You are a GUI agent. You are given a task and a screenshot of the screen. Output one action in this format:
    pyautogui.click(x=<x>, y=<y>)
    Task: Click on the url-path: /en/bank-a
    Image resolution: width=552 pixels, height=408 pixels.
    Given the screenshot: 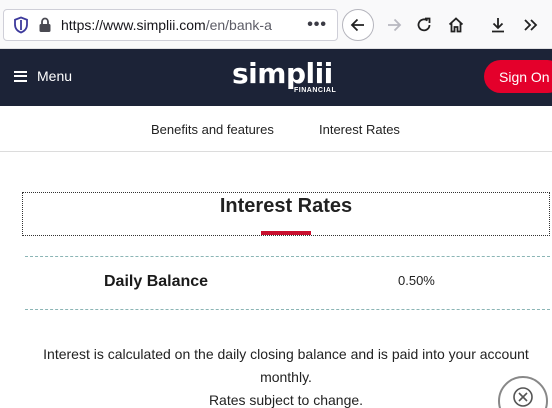 What is the action you would take?
    pyautogui.click(x=238, y=25)
    